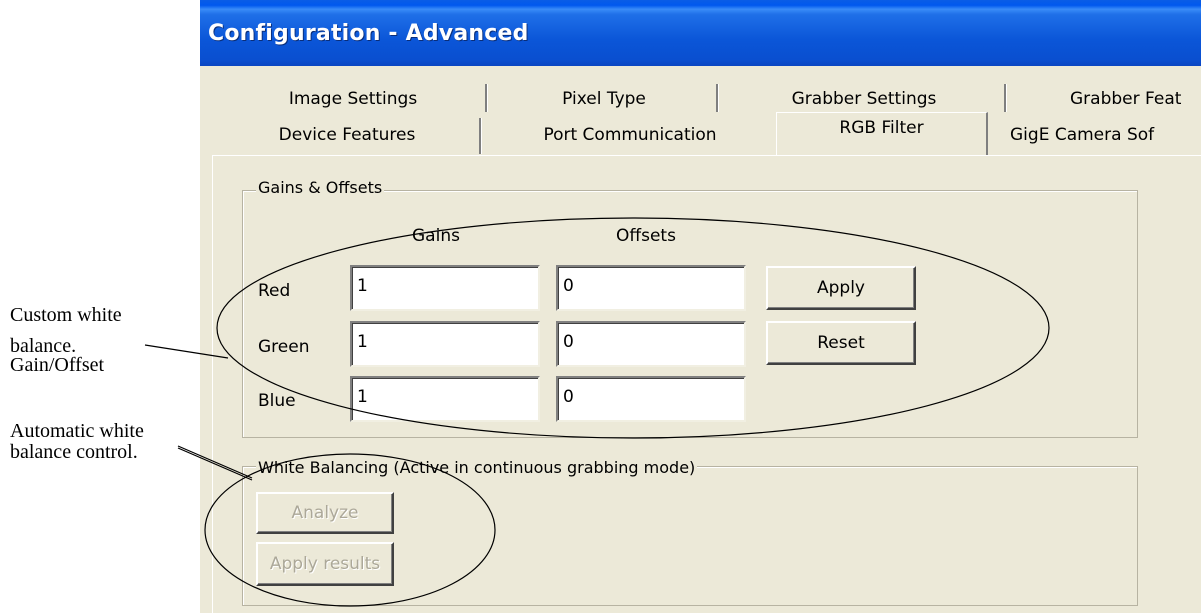  What do you see at coordinates (186, 351) in the screenshot?
I see `custom-callout-leader-line` at bounding box center [186, 351].